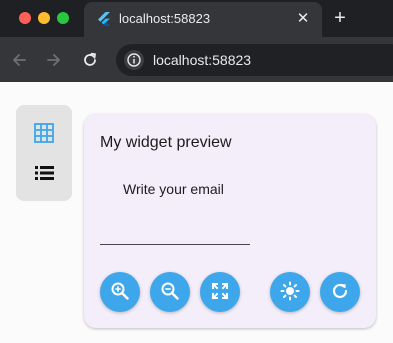 This screenshot has width=393, height=343. Describe the element at coordinates (19, 60) in the screenshot. I see `back-arrow-icon` at that location.